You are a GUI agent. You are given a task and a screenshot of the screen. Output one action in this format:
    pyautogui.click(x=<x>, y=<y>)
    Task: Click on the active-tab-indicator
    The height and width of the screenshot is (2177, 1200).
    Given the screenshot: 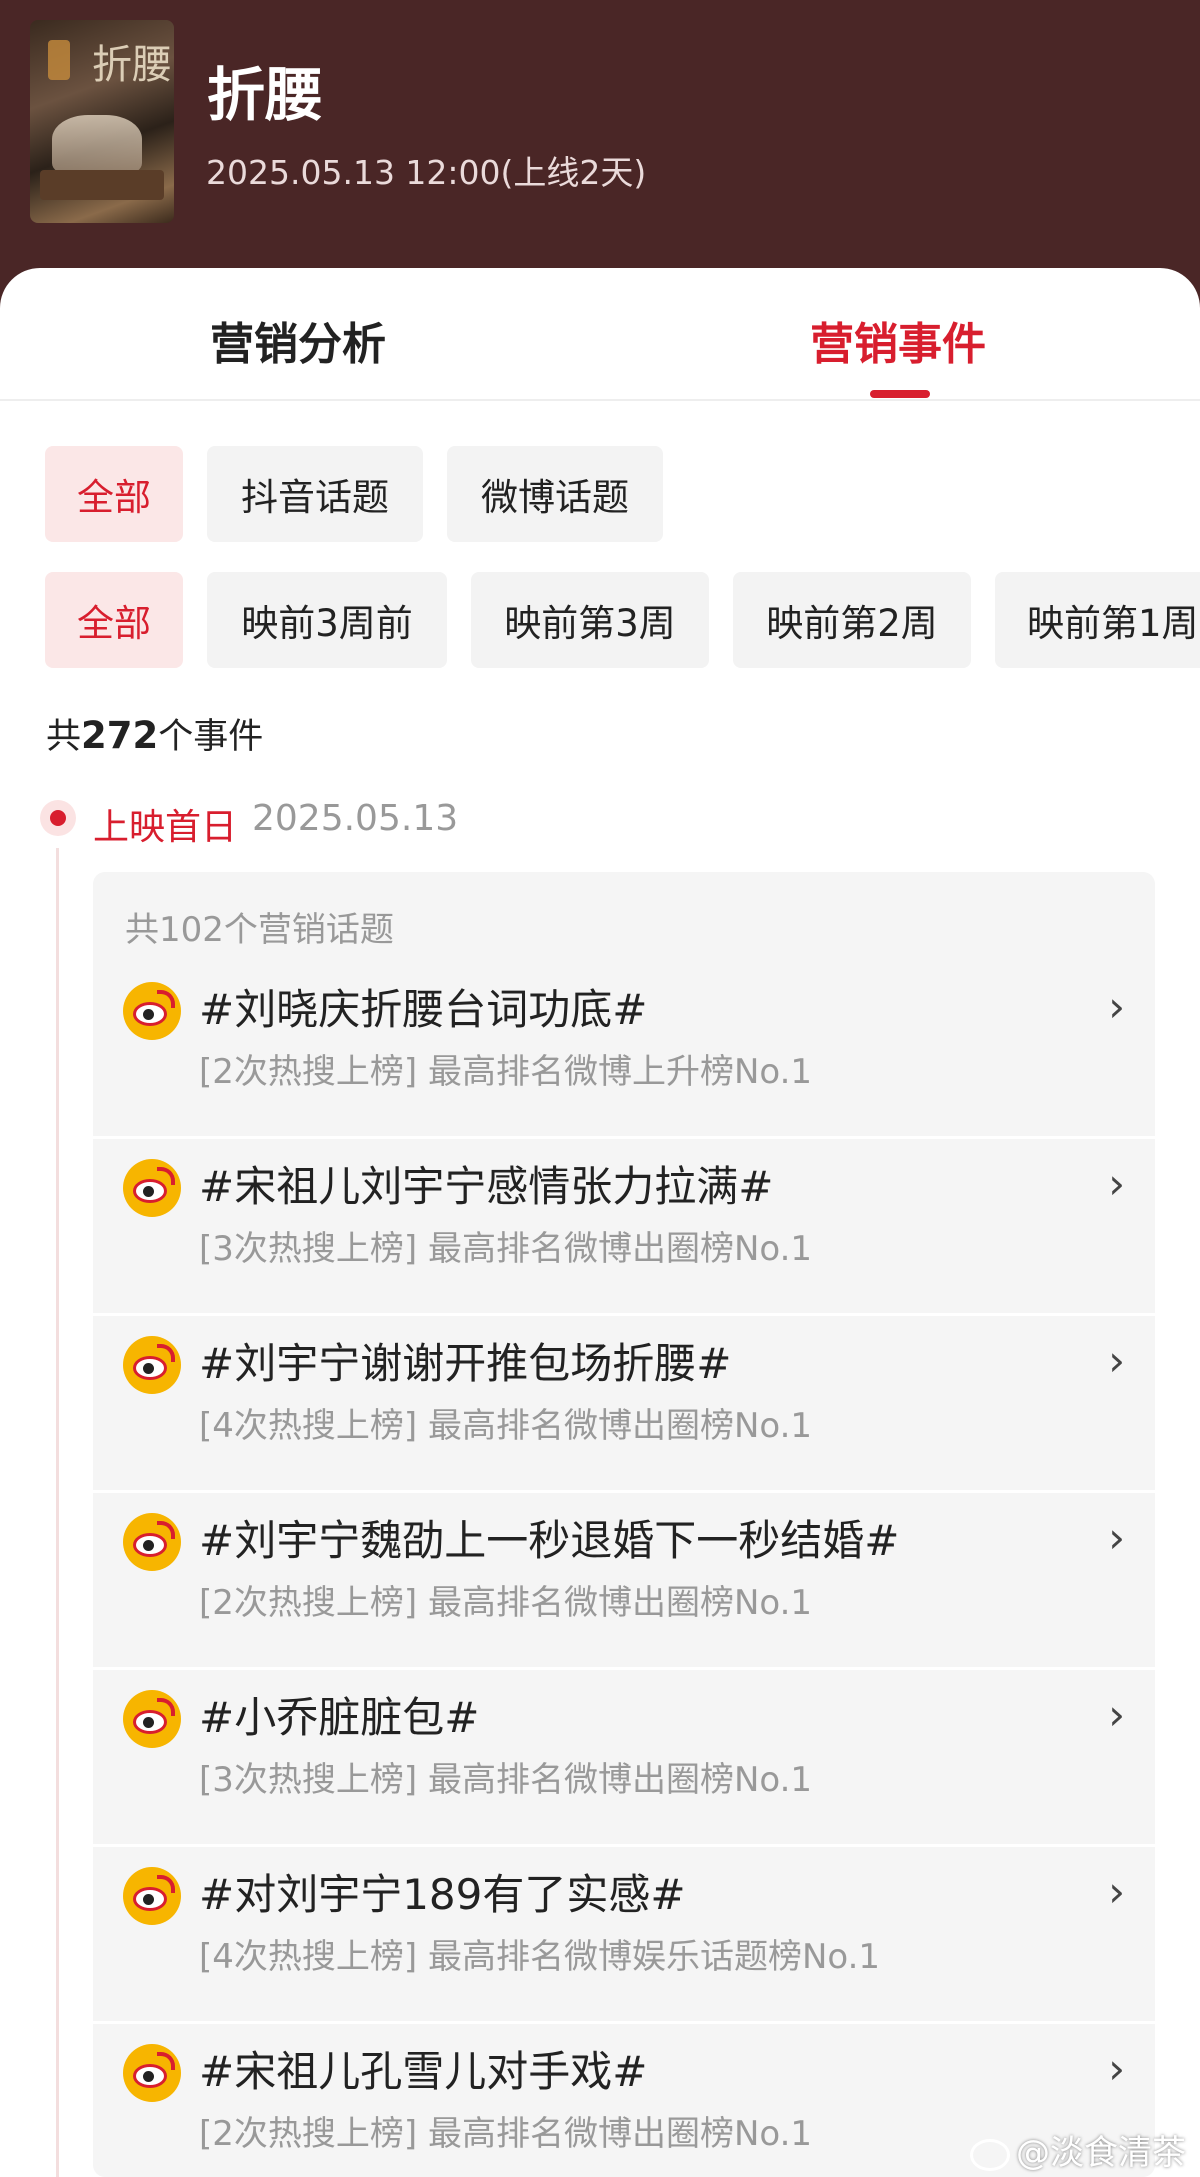 What is the action you would take?
    pyautogui.click(x=900, y=394)
    